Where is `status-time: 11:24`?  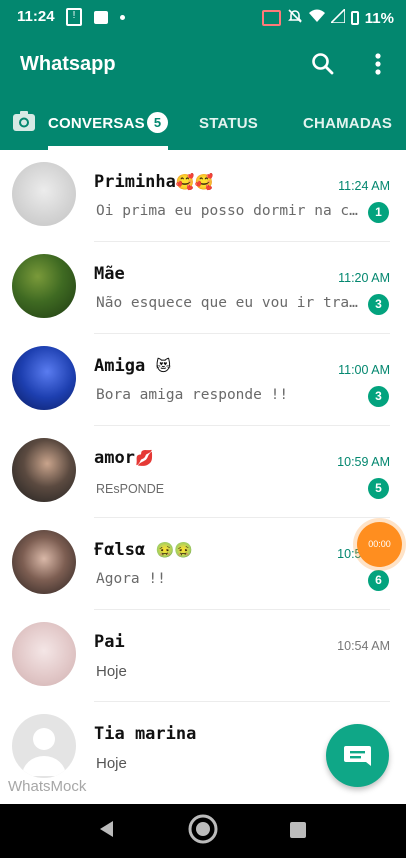 status-time: 11:24 is located at coordinates (36, 16).